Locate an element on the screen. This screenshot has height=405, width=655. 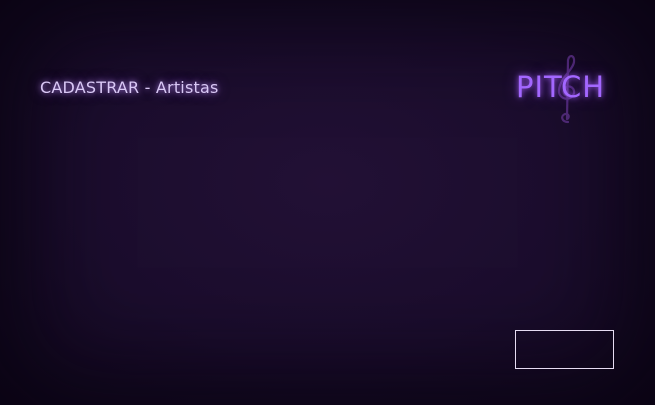
action-button is located at coordinates (564, 349).